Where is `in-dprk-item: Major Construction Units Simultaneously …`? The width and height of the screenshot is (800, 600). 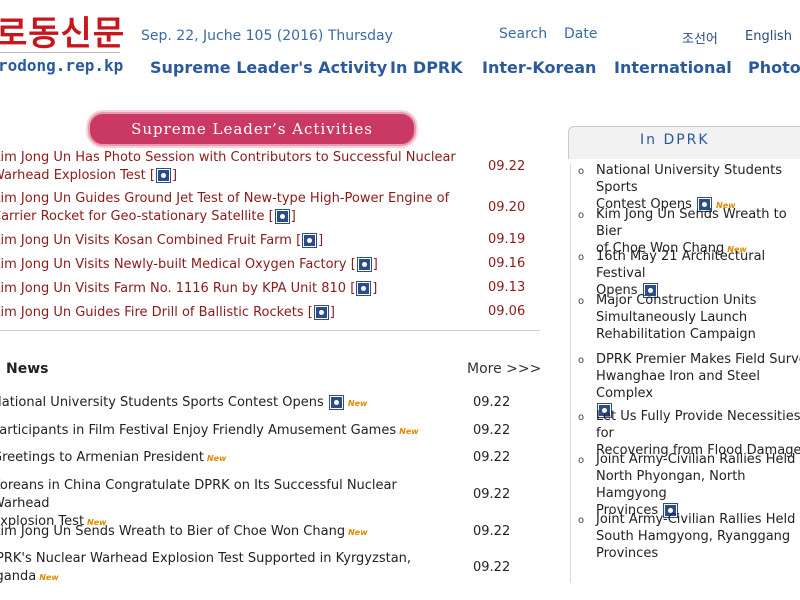 in-dprk-item: Major Construction Units Simultaneously … is located at coordinates (698, 317).